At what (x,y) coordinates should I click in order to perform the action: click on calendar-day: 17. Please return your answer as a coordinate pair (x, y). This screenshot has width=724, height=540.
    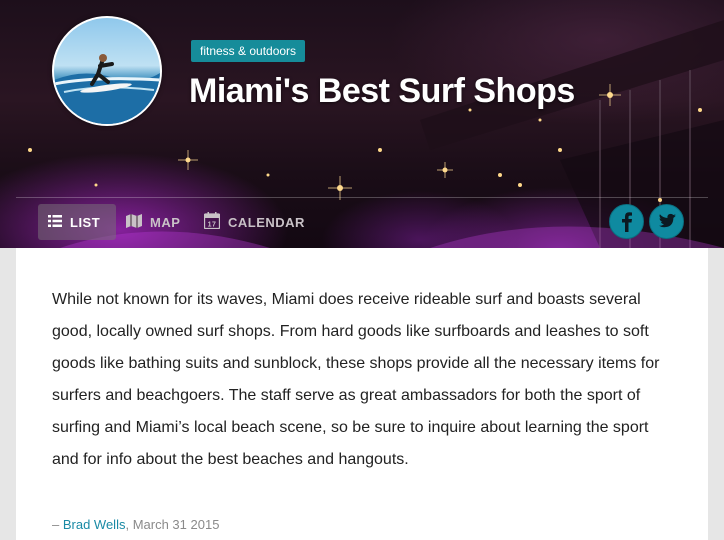
    Looking at the image, I should click on (212, 225).